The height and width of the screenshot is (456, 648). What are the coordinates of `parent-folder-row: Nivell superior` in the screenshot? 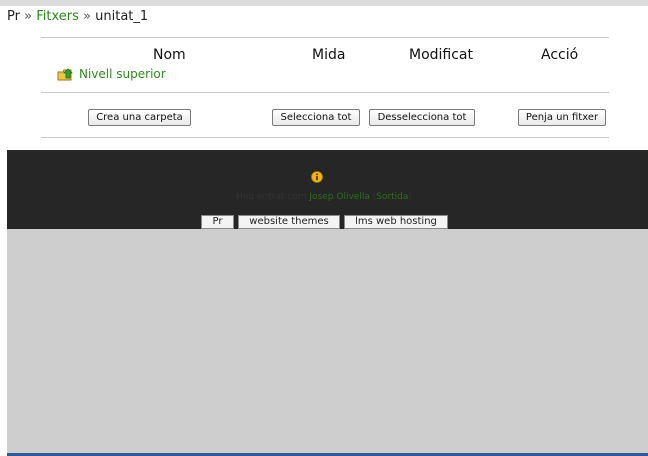 It's located at (111, 74).